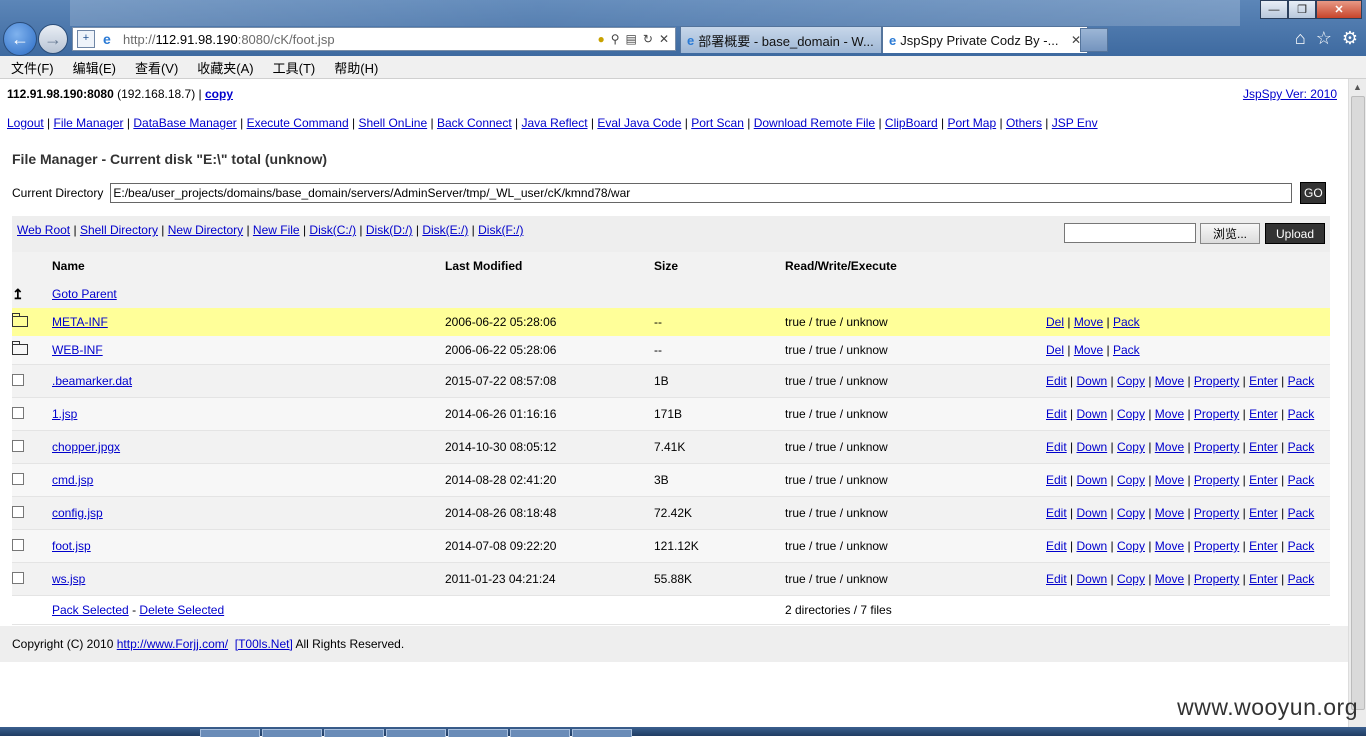 Image resolution: width=1366 pixels, height=737 pixels. Describe the element at coordinates (264, 644) in the screenshot. I see `t00ls-link: [T00ls.Net]` at that location.